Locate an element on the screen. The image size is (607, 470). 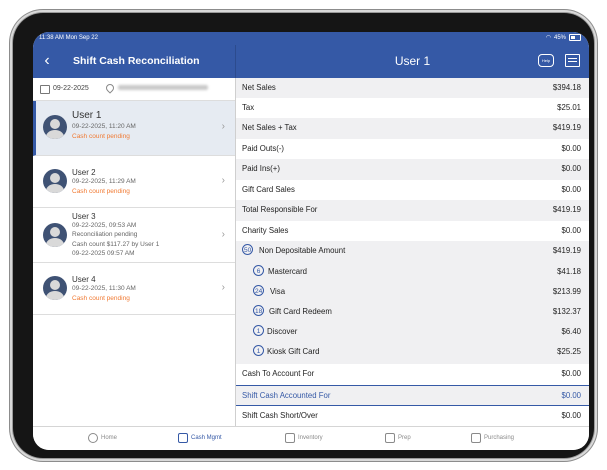
tab-label: Prep is located at coordinates (404, 438).